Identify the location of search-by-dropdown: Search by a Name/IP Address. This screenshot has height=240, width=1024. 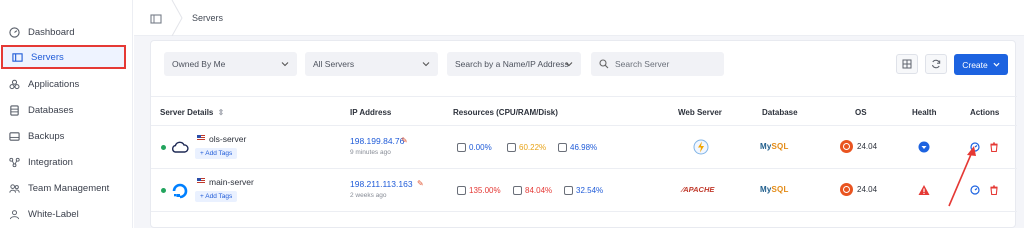
(514, 64).